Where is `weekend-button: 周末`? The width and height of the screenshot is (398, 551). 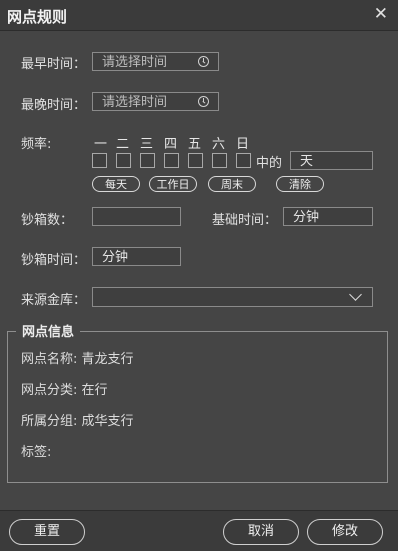 weekend-button: 周末 is located at coordinates (232, 184).